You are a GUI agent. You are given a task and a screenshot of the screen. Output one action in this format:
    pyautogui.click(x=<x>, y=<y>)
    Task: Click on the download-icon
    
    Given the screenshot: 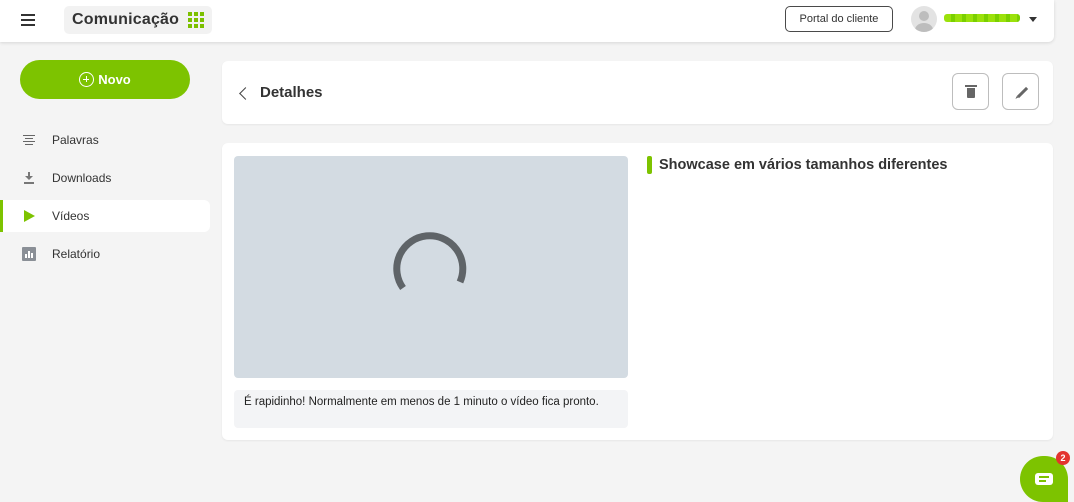 What is the action you would take?
    pyautogui.click(x=29, y=178)
    